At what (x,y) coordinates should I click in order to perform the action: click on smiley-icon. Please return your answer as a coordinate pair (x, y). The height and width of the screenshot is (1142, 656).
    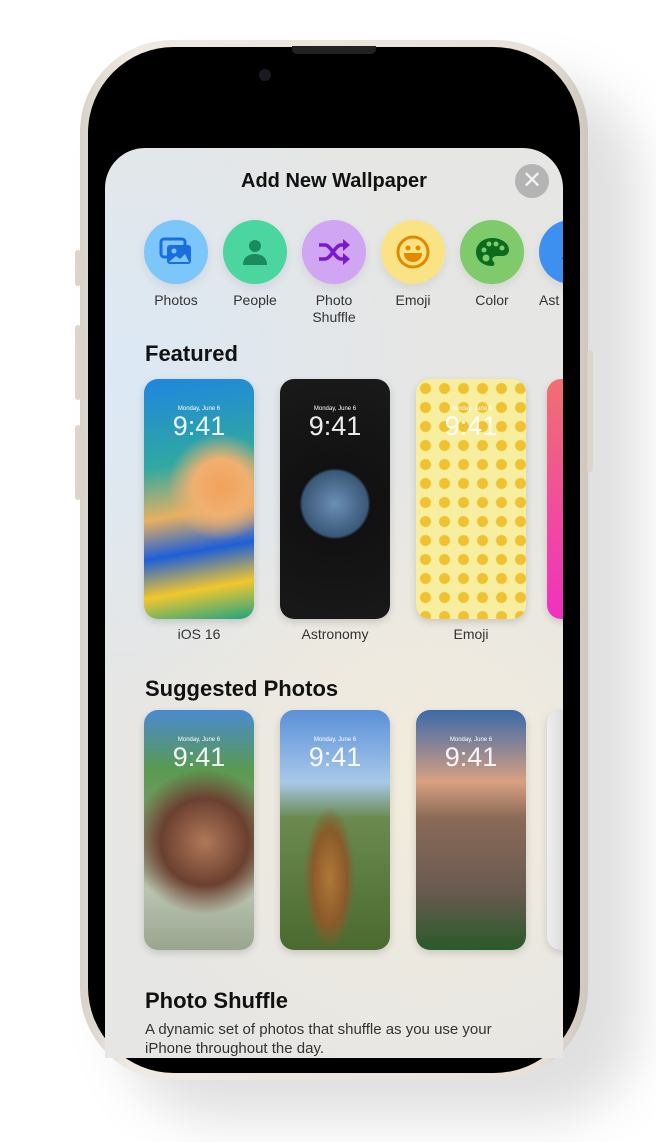
    Looking at the image, I should click on (413, 252).